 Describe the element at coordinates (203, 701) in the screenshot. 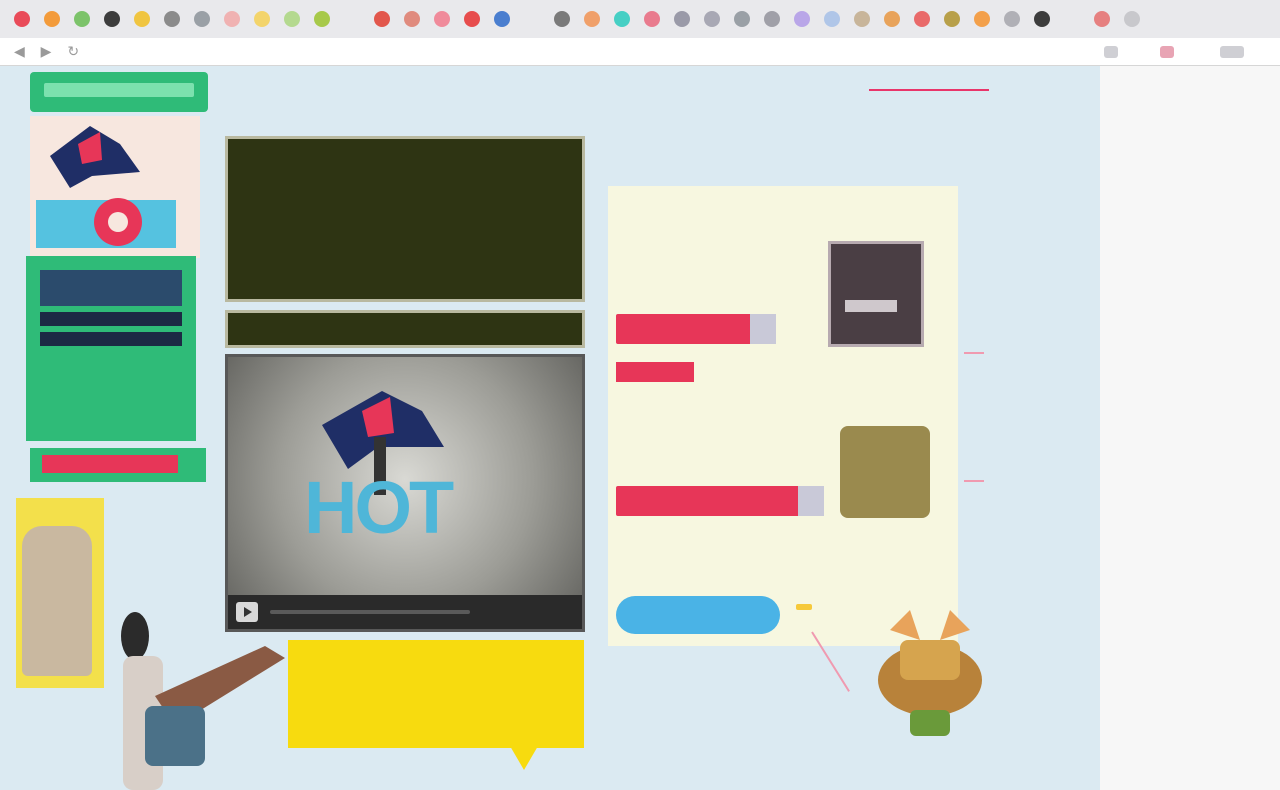

I see `person-illustration` at that location.